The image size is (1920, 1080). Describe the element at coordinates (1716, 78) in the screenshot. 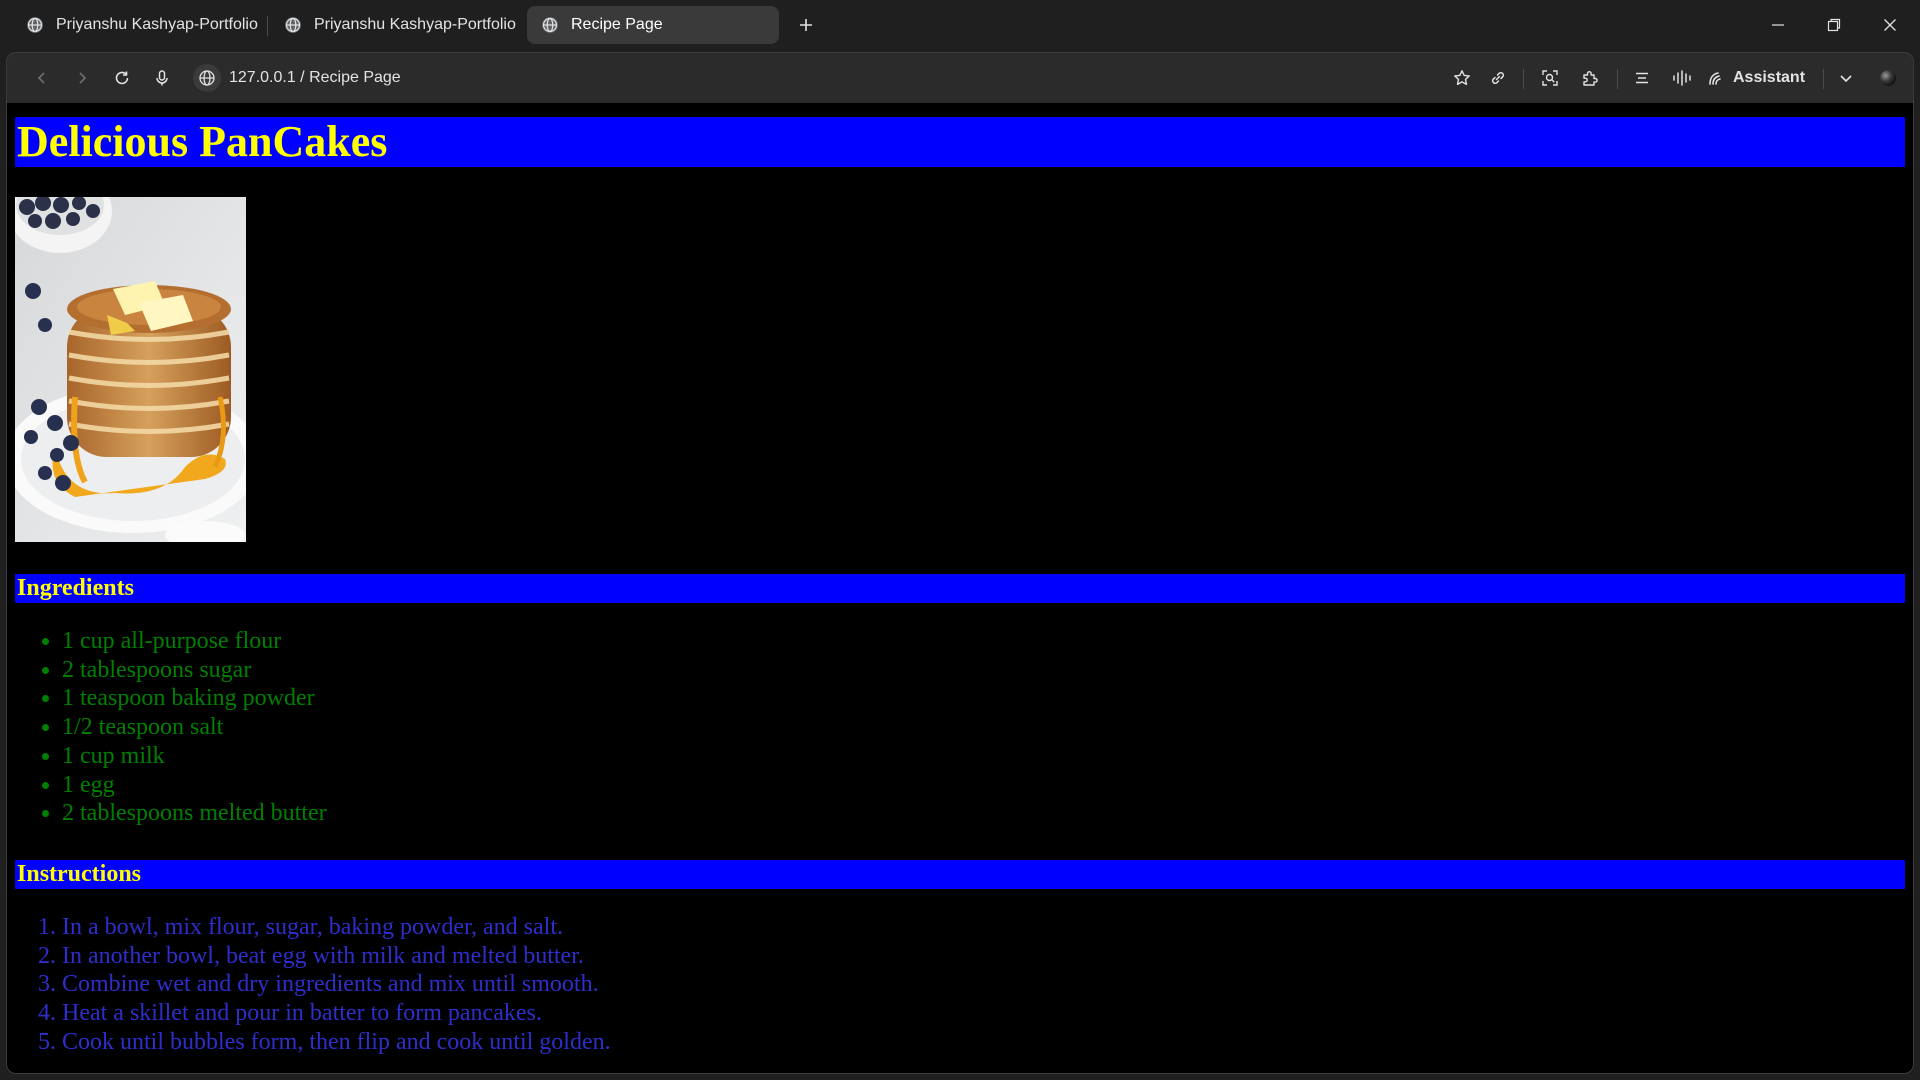

I see `assistant-icon` at that location.